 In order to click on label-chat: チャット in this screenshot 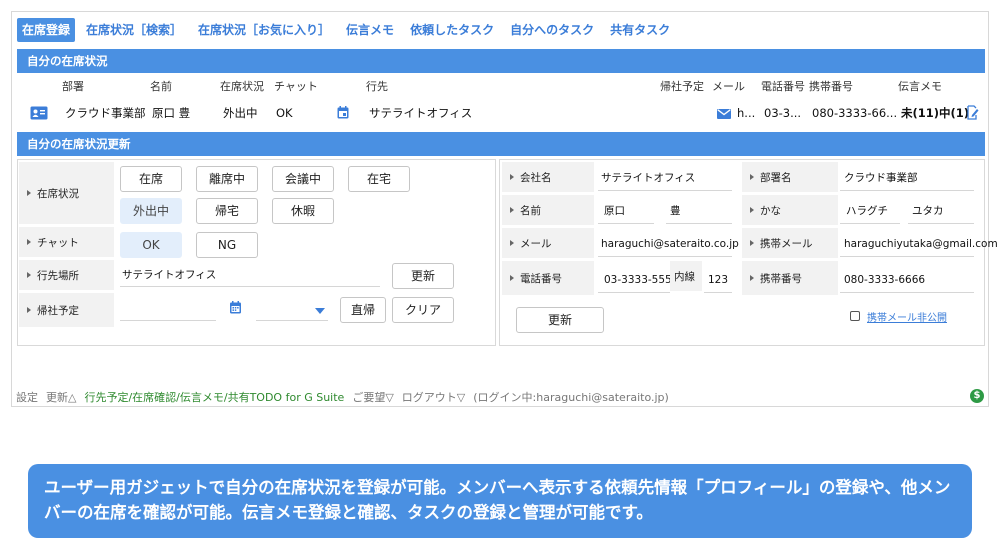, I will do `click(66, 242)`.